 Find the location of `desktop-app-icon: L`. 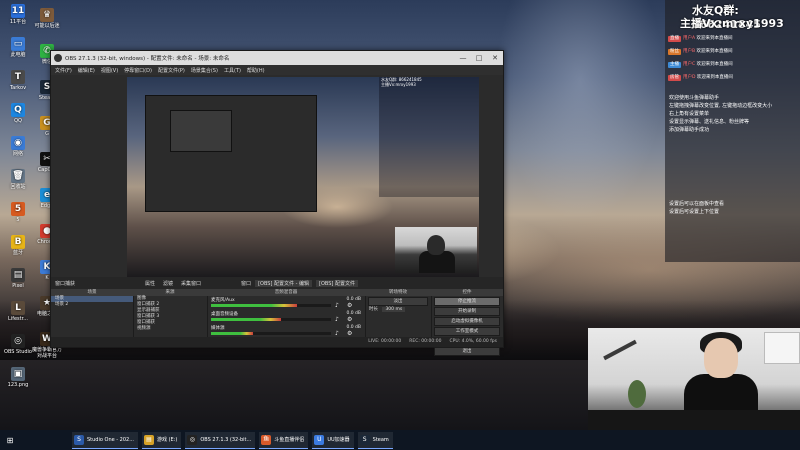

desktop-app-icon: L is located at coordinates (18, 308).